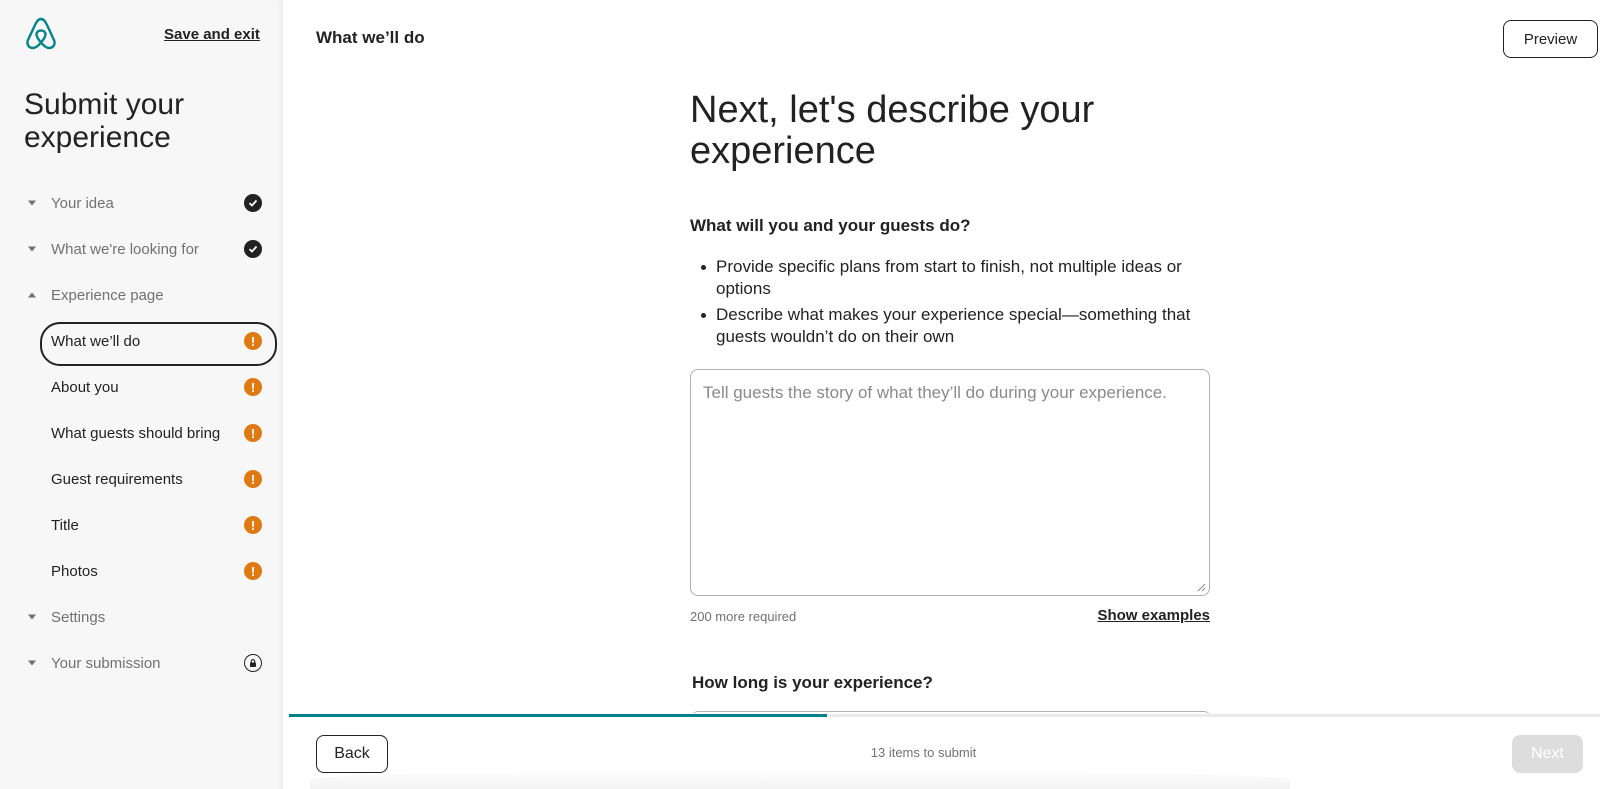 The height and width of the screenshot is (789, 1600). I want to click on sidebar-item-label: Your idea, so click(82, 203).